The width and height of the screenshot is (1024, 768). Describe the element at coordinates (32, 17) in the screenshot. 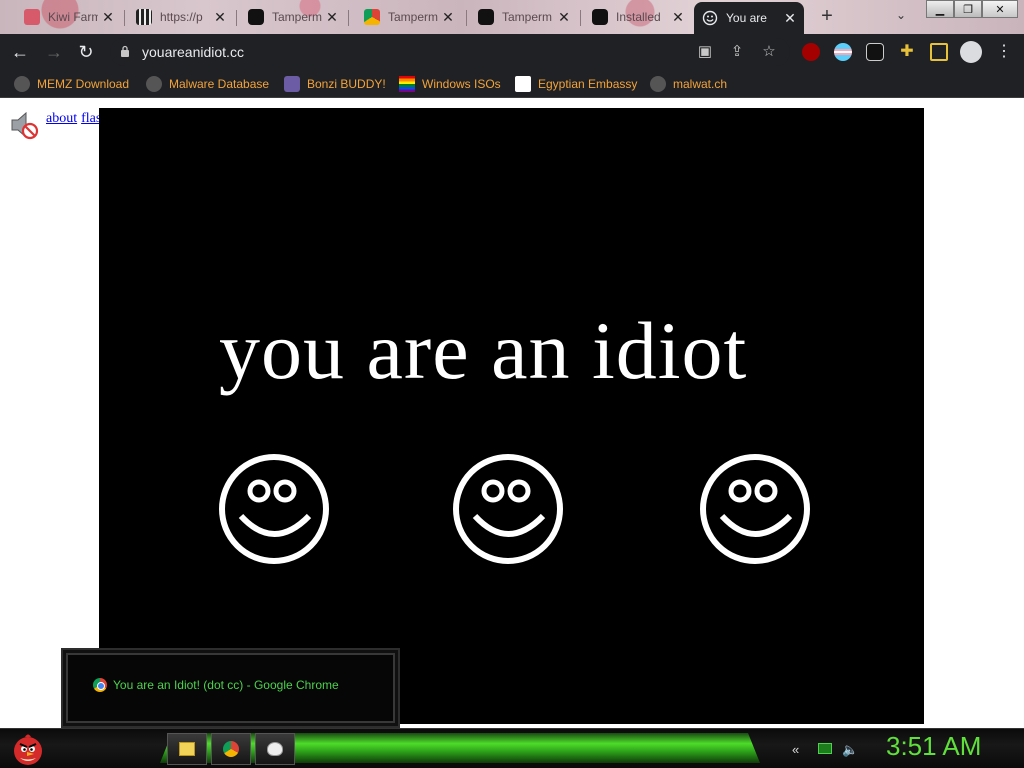

I see `kiwi-icon` at that location.